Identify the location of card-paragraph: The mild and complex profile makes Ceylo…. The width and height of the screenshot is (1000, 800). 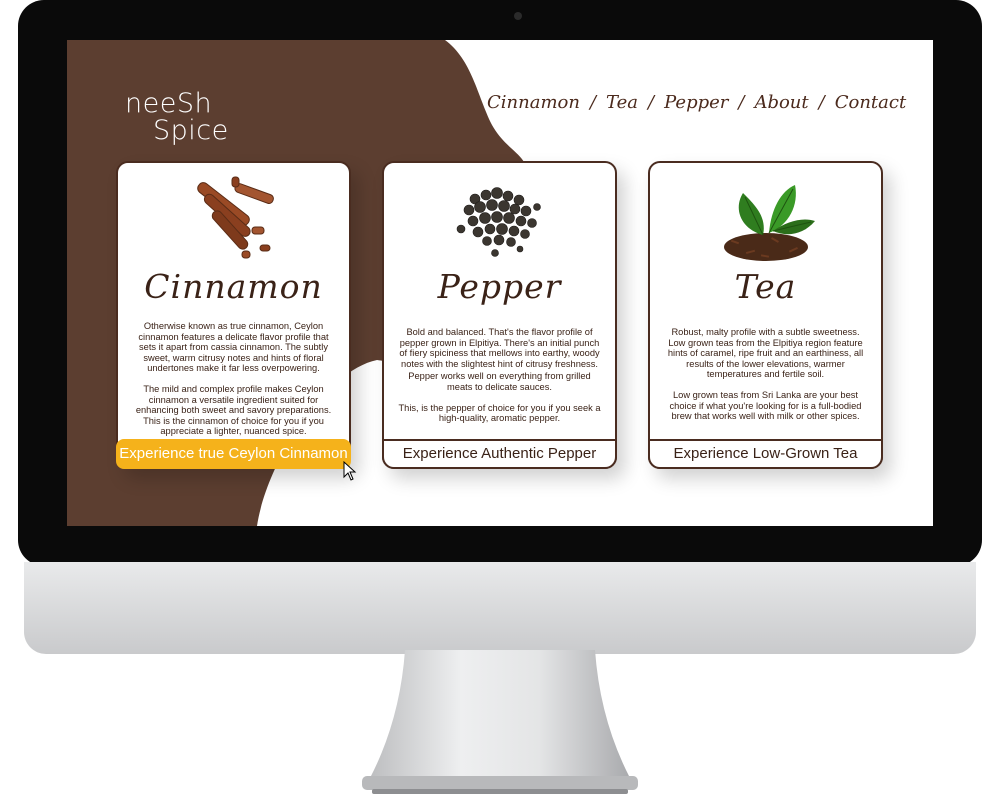
(233, 410).